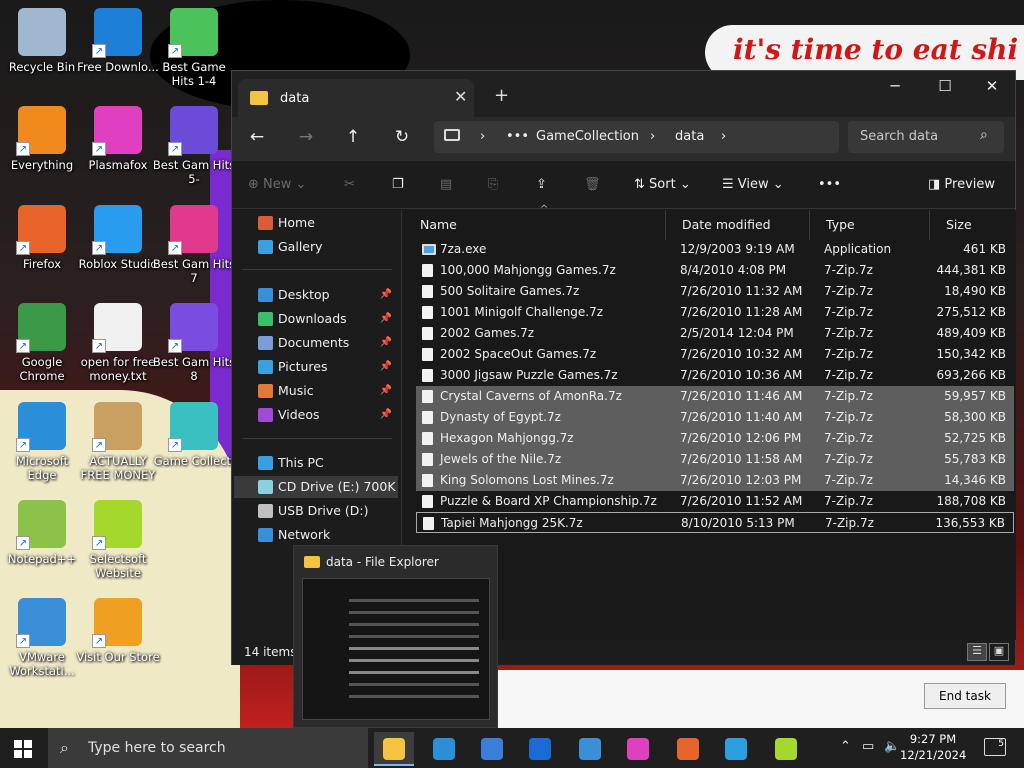 The height and width of the screenshot is (768, 1024). What do you see at coordinates (933, 747) in the screenshot?
I see `clock: 9:27 PM 12/21/2024` at bounding box center [933, 747].